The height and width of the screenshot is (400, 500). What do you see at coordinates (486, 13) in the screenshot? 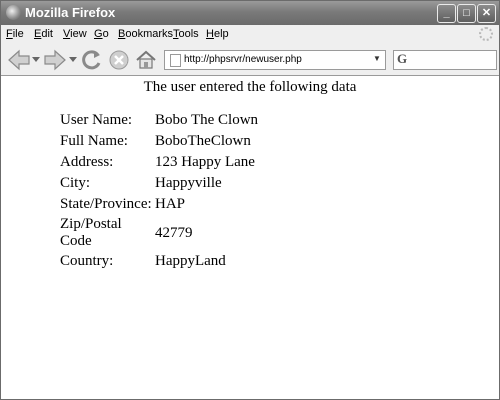
I see `close-button: ✕` at bounding box center [486, 13].